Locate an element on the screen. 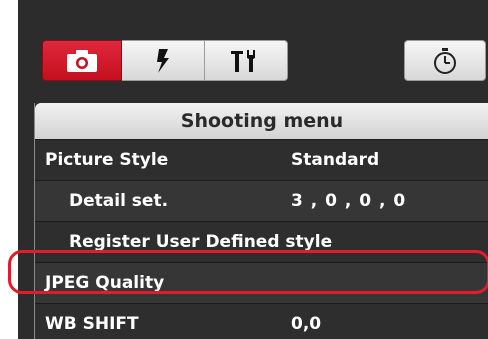  menu-item-value: Standard is located at coordinates (335, 160).